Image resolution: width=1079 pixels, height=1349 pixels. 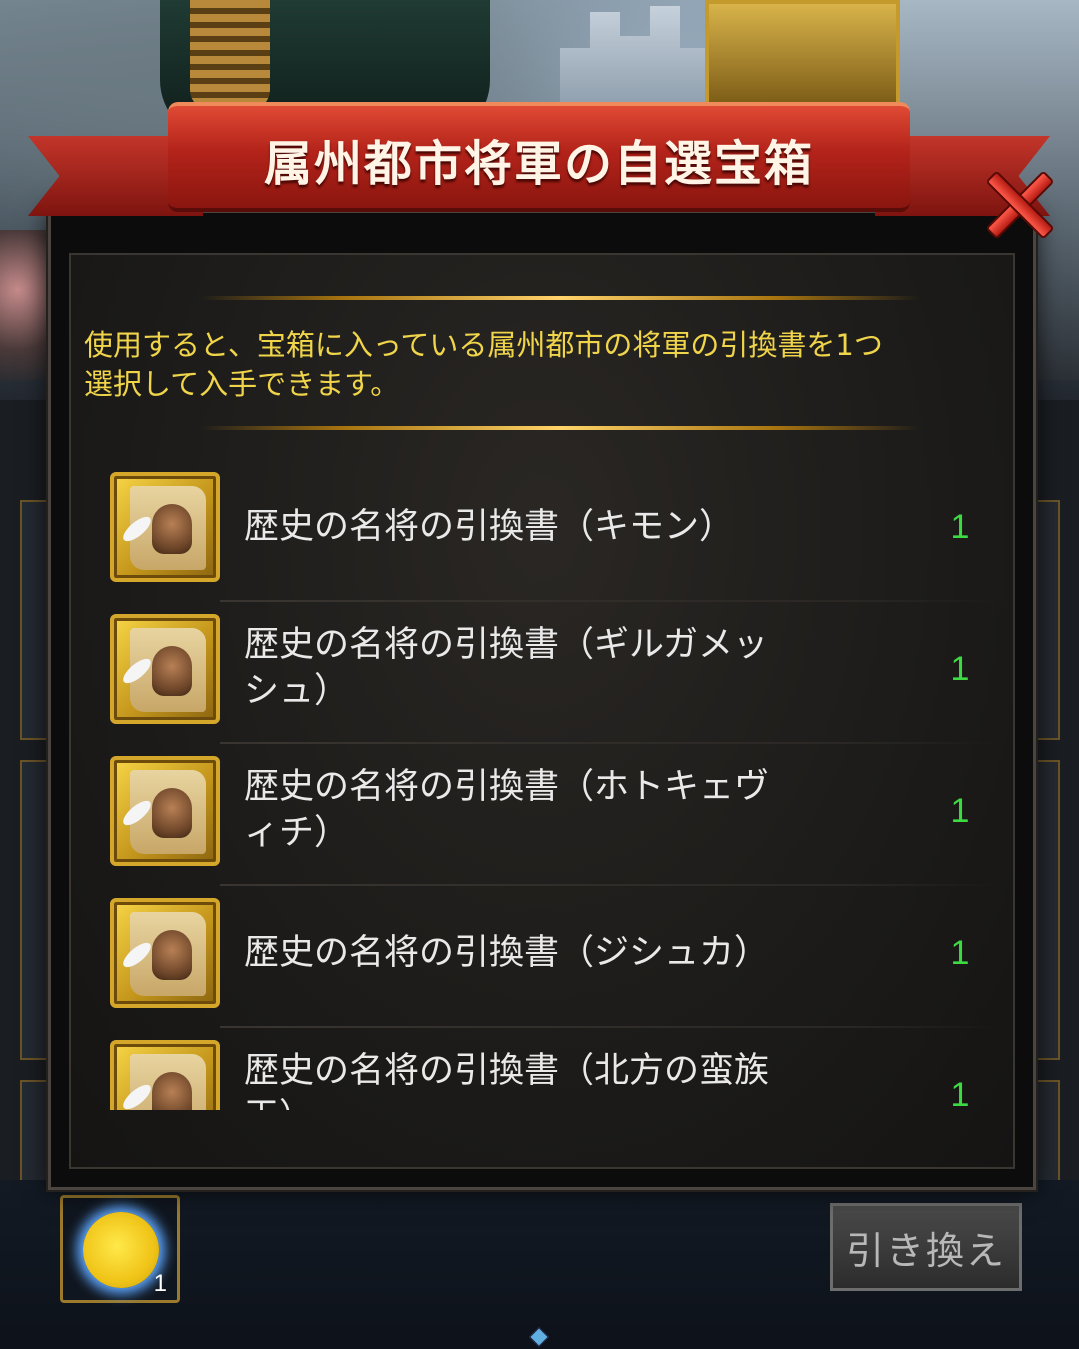 I want to click on list-item: 歴史の名将の引換書（ホトキェヴ ィチ） 1, so click(x=550, y=815).